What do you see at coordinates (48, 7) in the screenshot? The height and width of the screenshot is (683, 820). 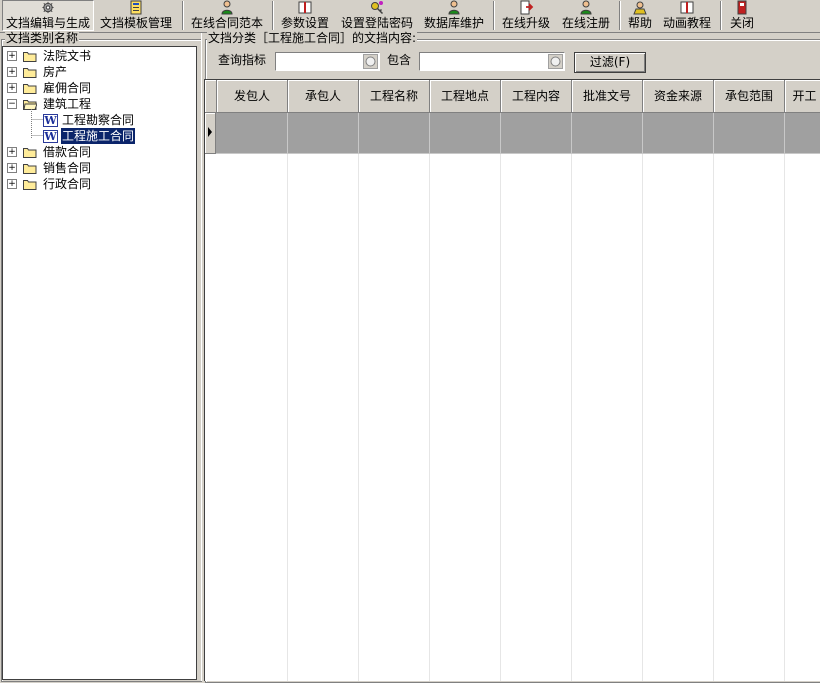 I see `gear-icon` at bounding box center [48, 7].